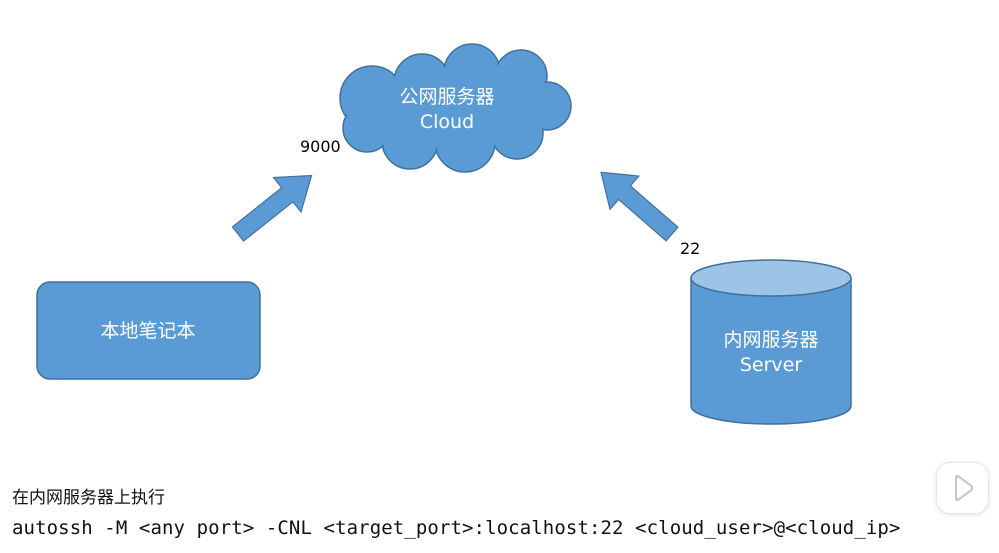 This screenshot has height=553, width=999. I want to click on arrow-server-to-cloud, so click(639, 206).